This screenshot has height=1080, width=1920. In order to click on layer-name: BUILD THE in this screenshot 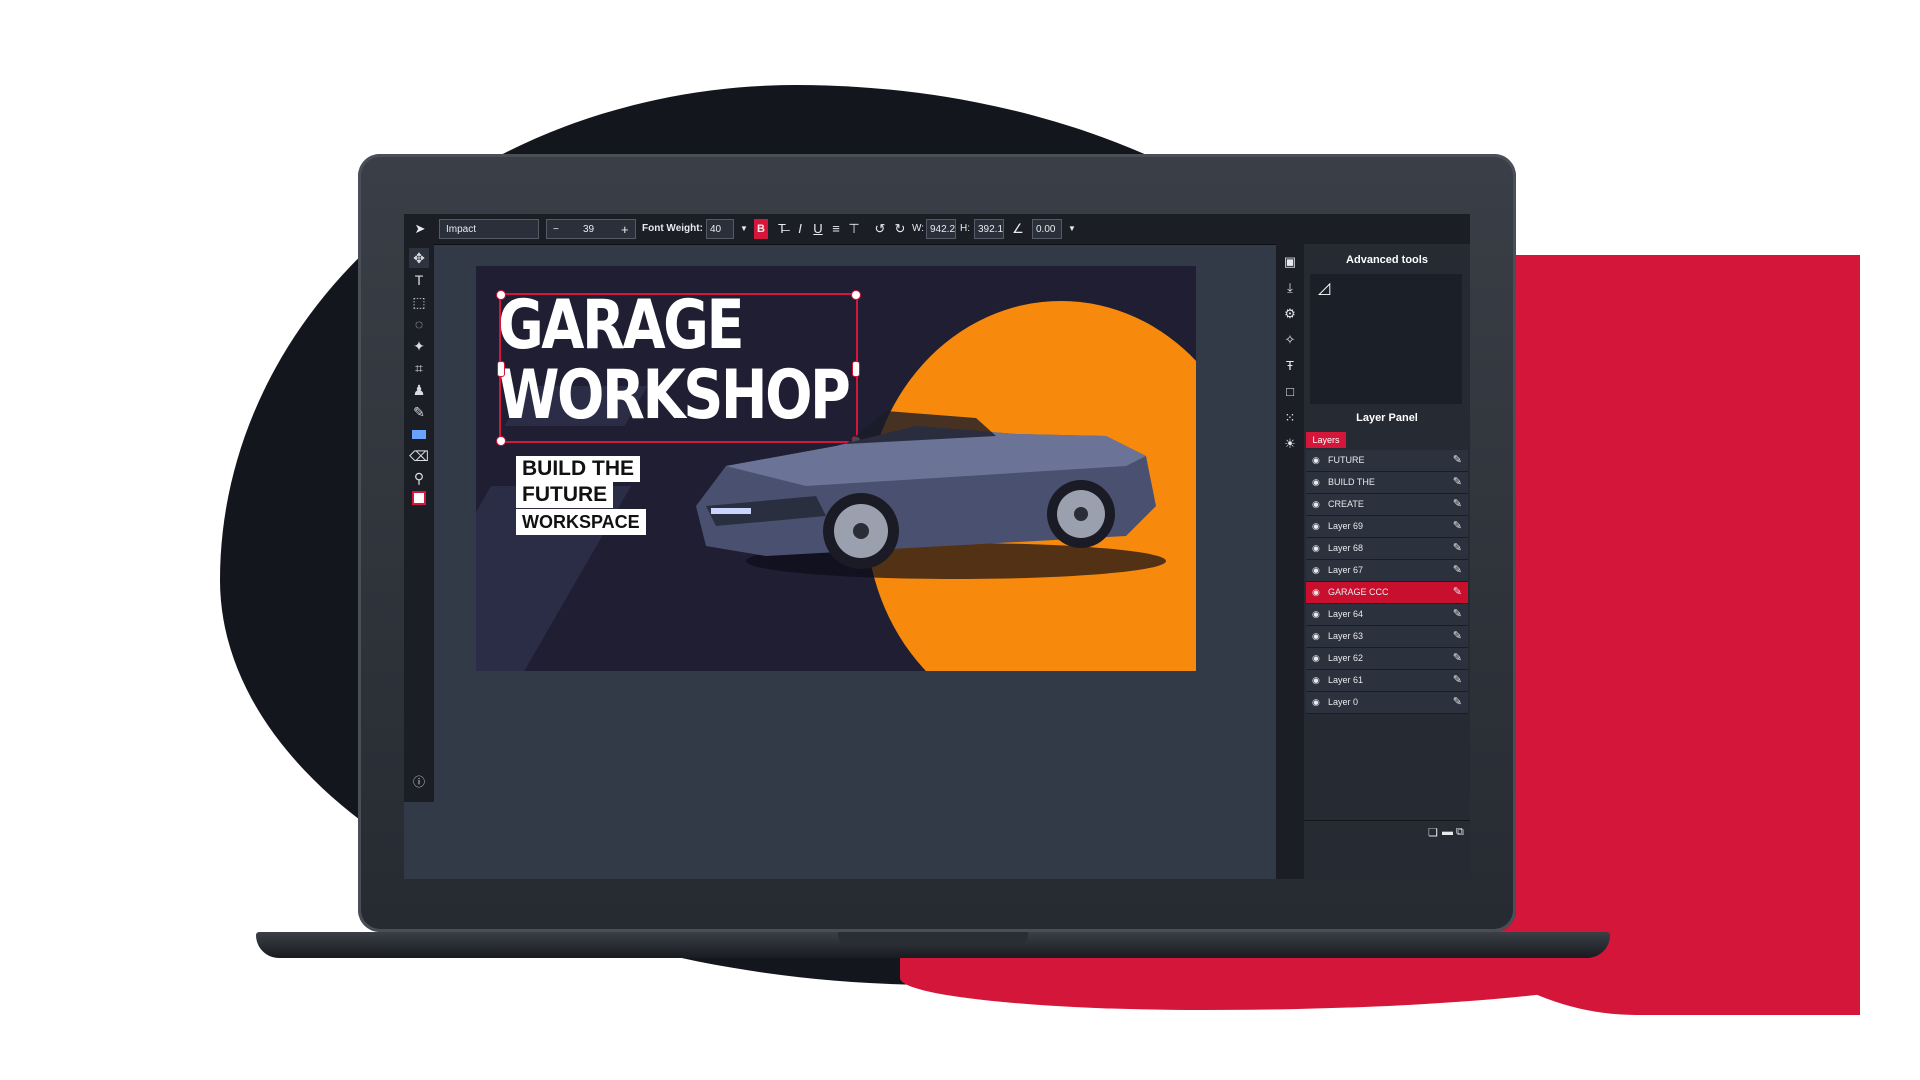, I will do `click(1351, 482)`.